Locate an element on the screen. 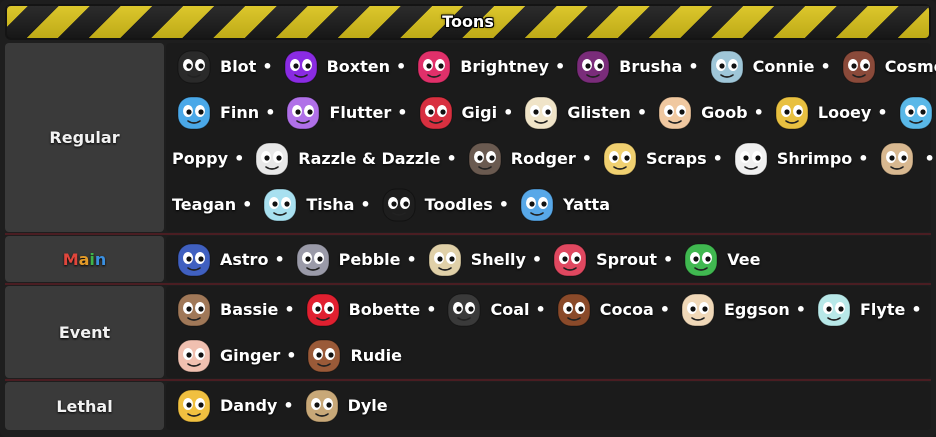  toon-name: Glisten is located at coordinates (599, 112).